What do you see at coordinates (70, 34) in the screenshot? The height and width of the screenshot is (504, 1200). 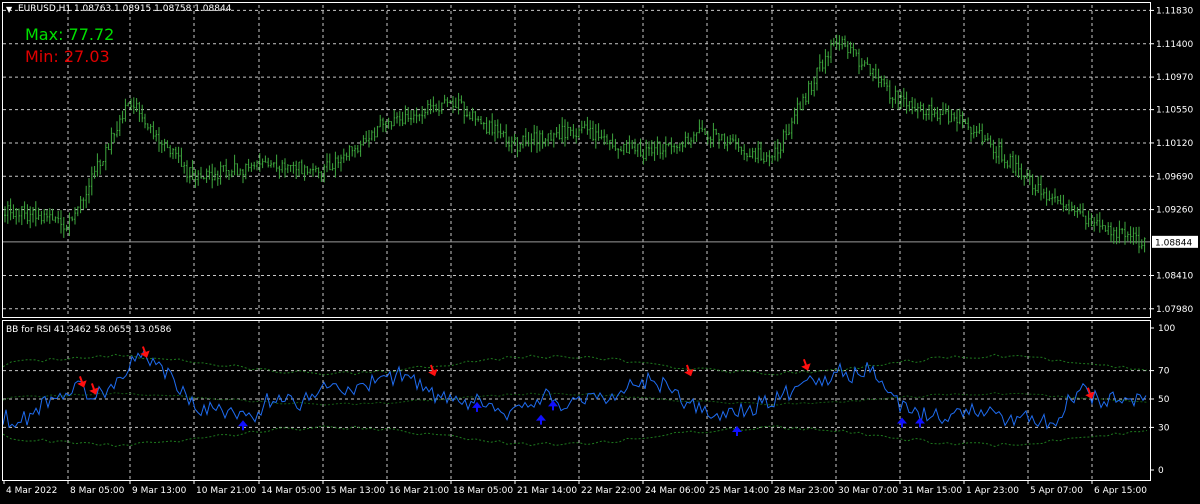 I see `max-label: Max: 77.72` at bounding box center [70, 34].